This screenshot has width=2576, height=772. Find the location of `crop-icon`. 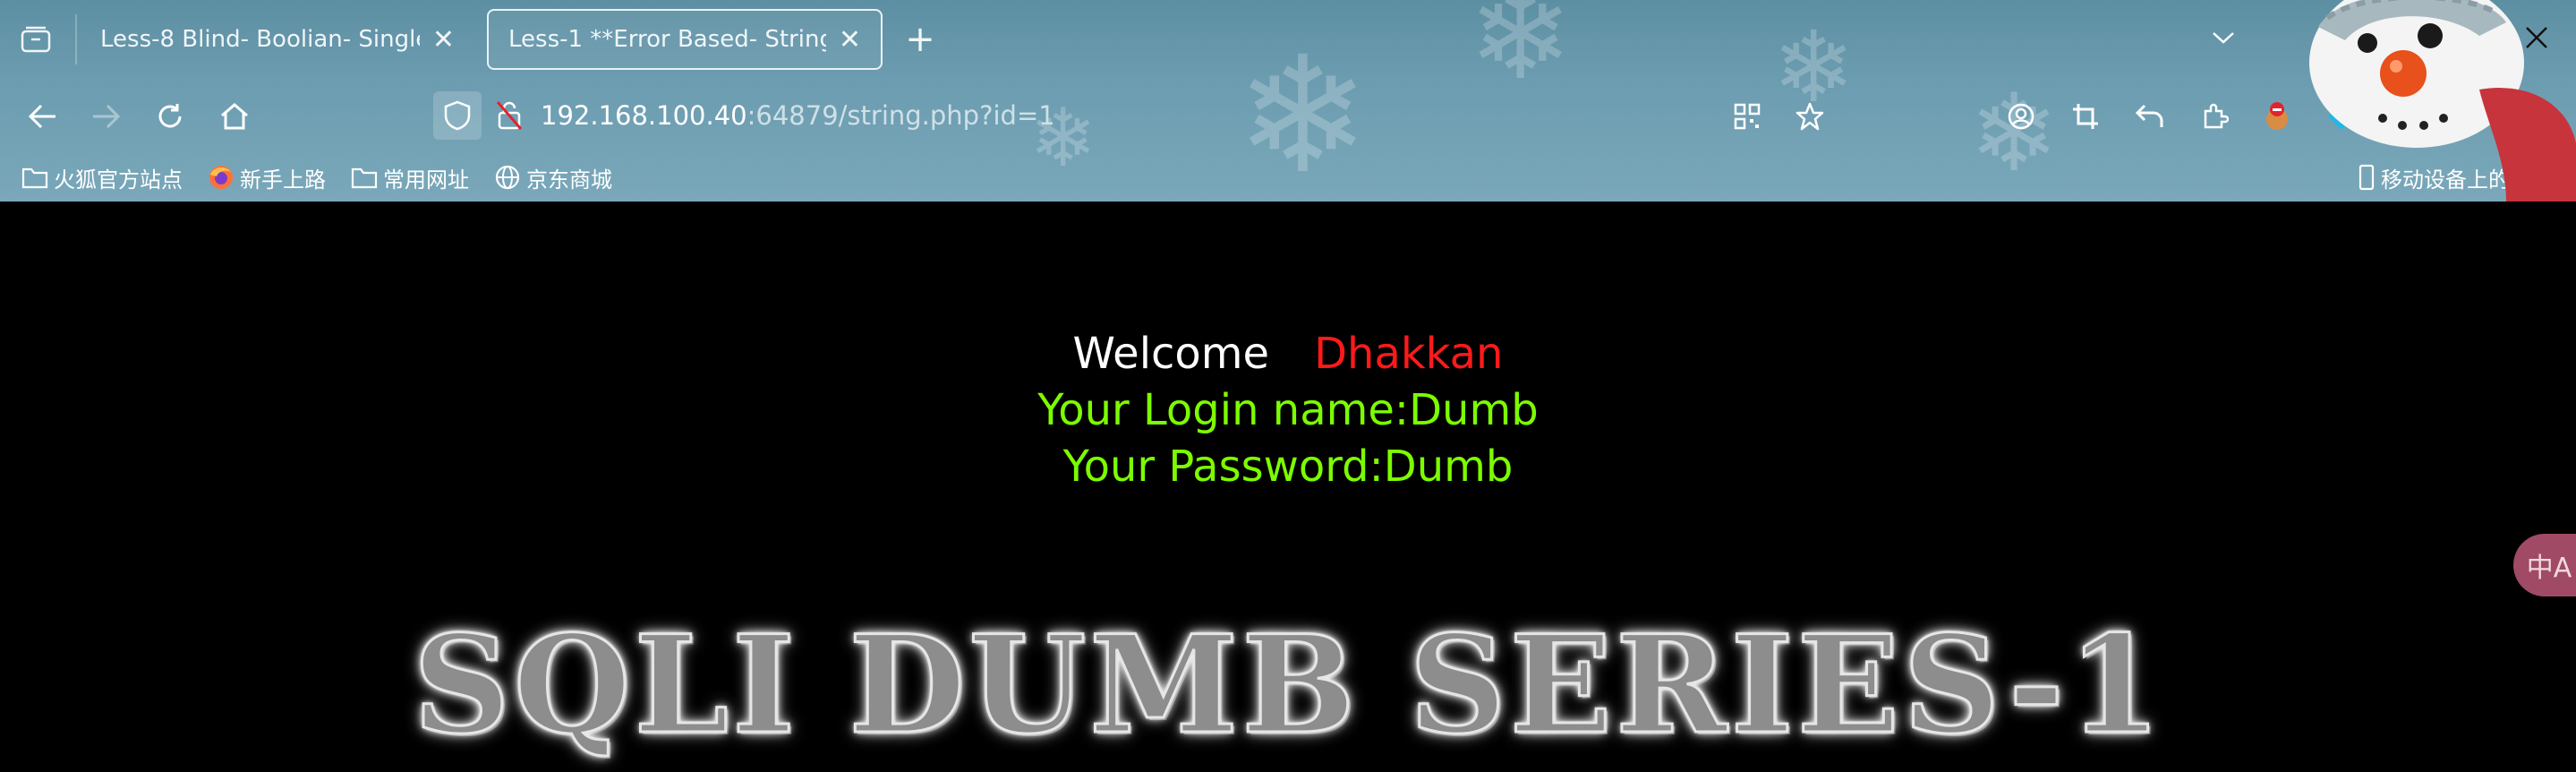

crop-icon is located at coordinates (2085, 116).